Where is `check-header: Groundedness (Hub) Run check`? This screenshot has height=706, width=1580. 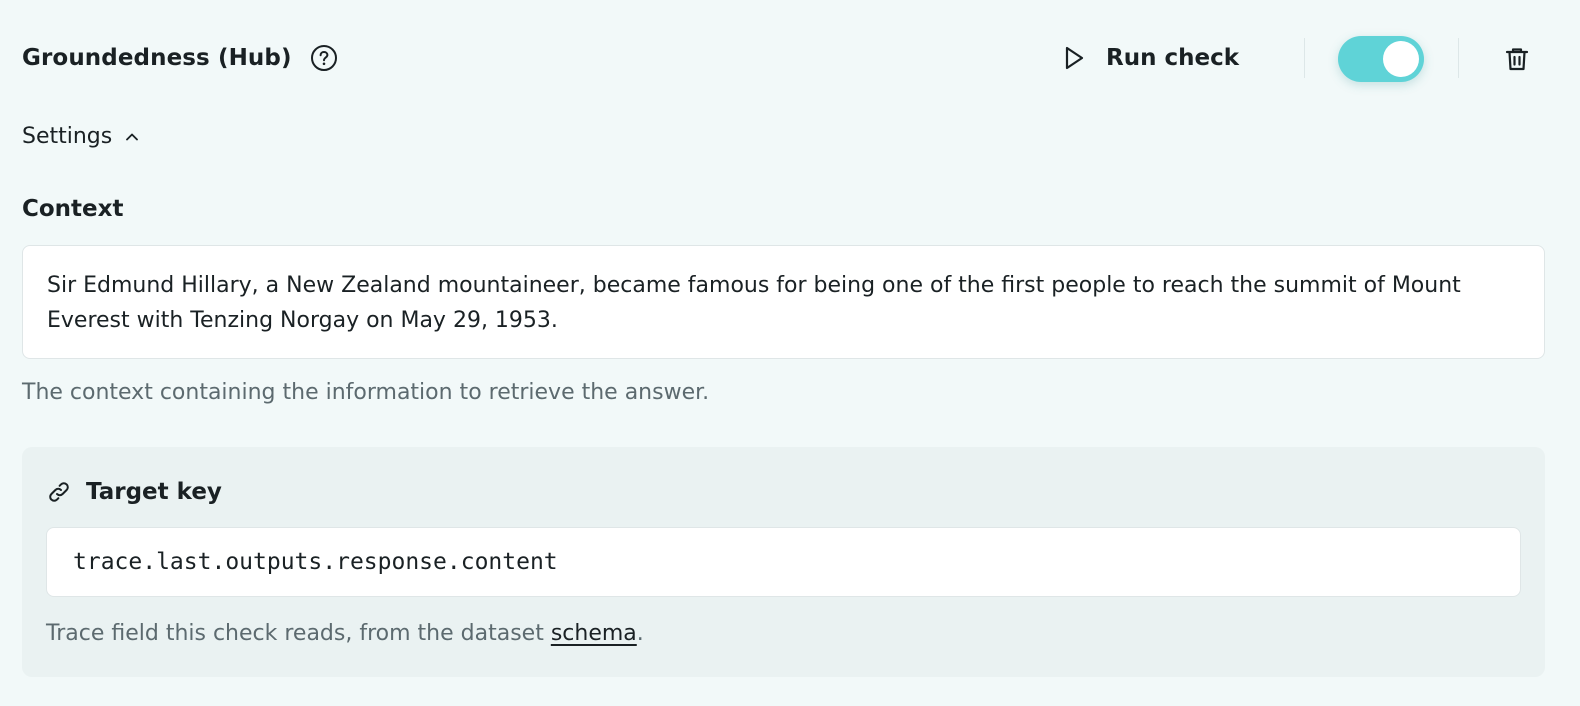
check-header: Groundedness (Hub) Run check is located at coordinates (782, 60).